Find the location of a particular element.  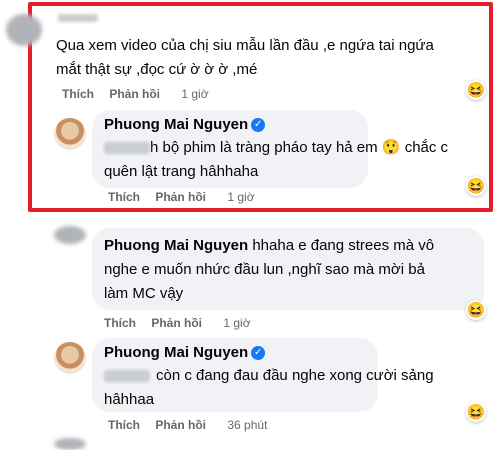

comment-line: mắt thật sự ,đọc cứ ờ ờ ờ ,mé is located at coordinates (157, 69).